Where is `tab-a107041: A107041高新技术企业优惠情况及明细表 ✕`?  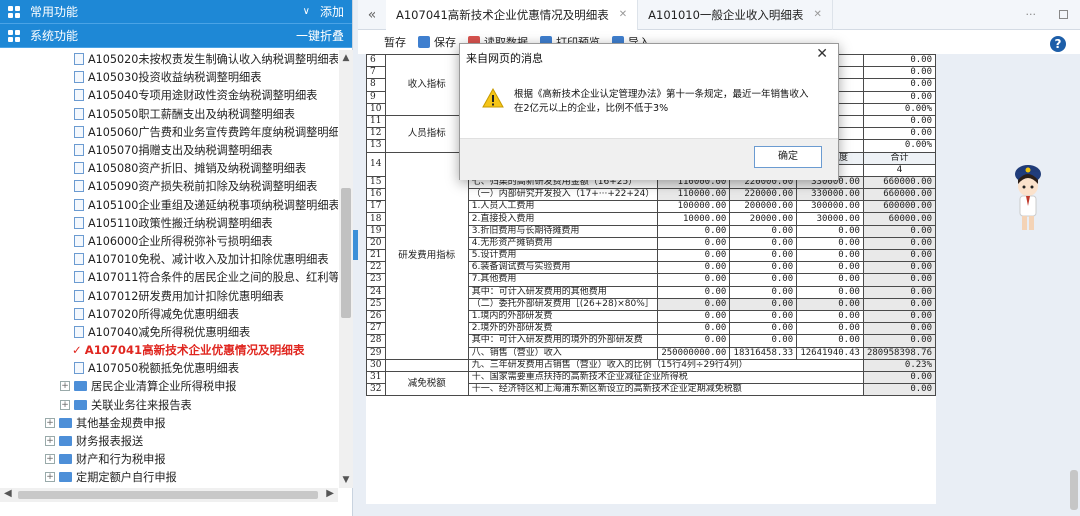 tab-a107041: A107041高新技术企业优惠情况及明细表 ✕ is located at coordinates (512, 15).